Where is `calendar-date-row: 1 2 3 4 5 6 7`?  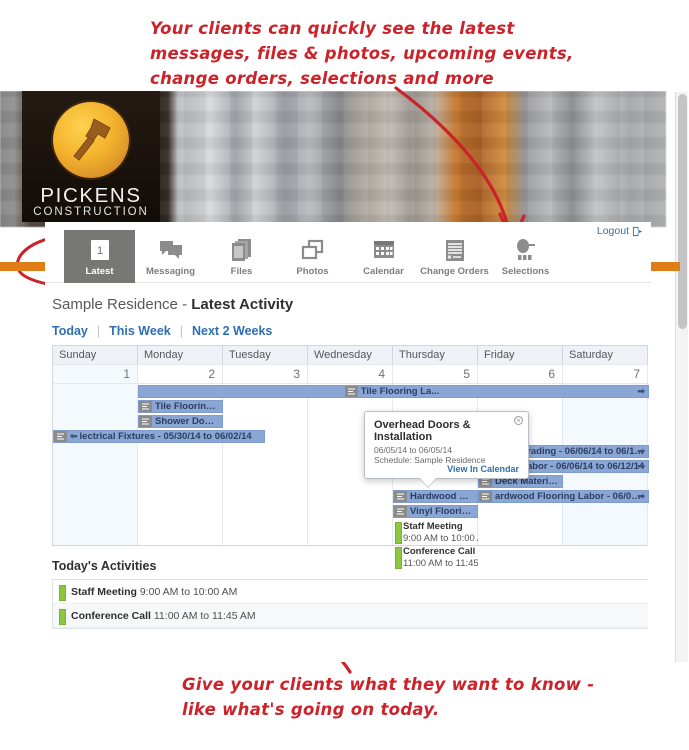
calendar-date-row: 1 2 3 4 5 6 7 is located at coordinates (350, 373).